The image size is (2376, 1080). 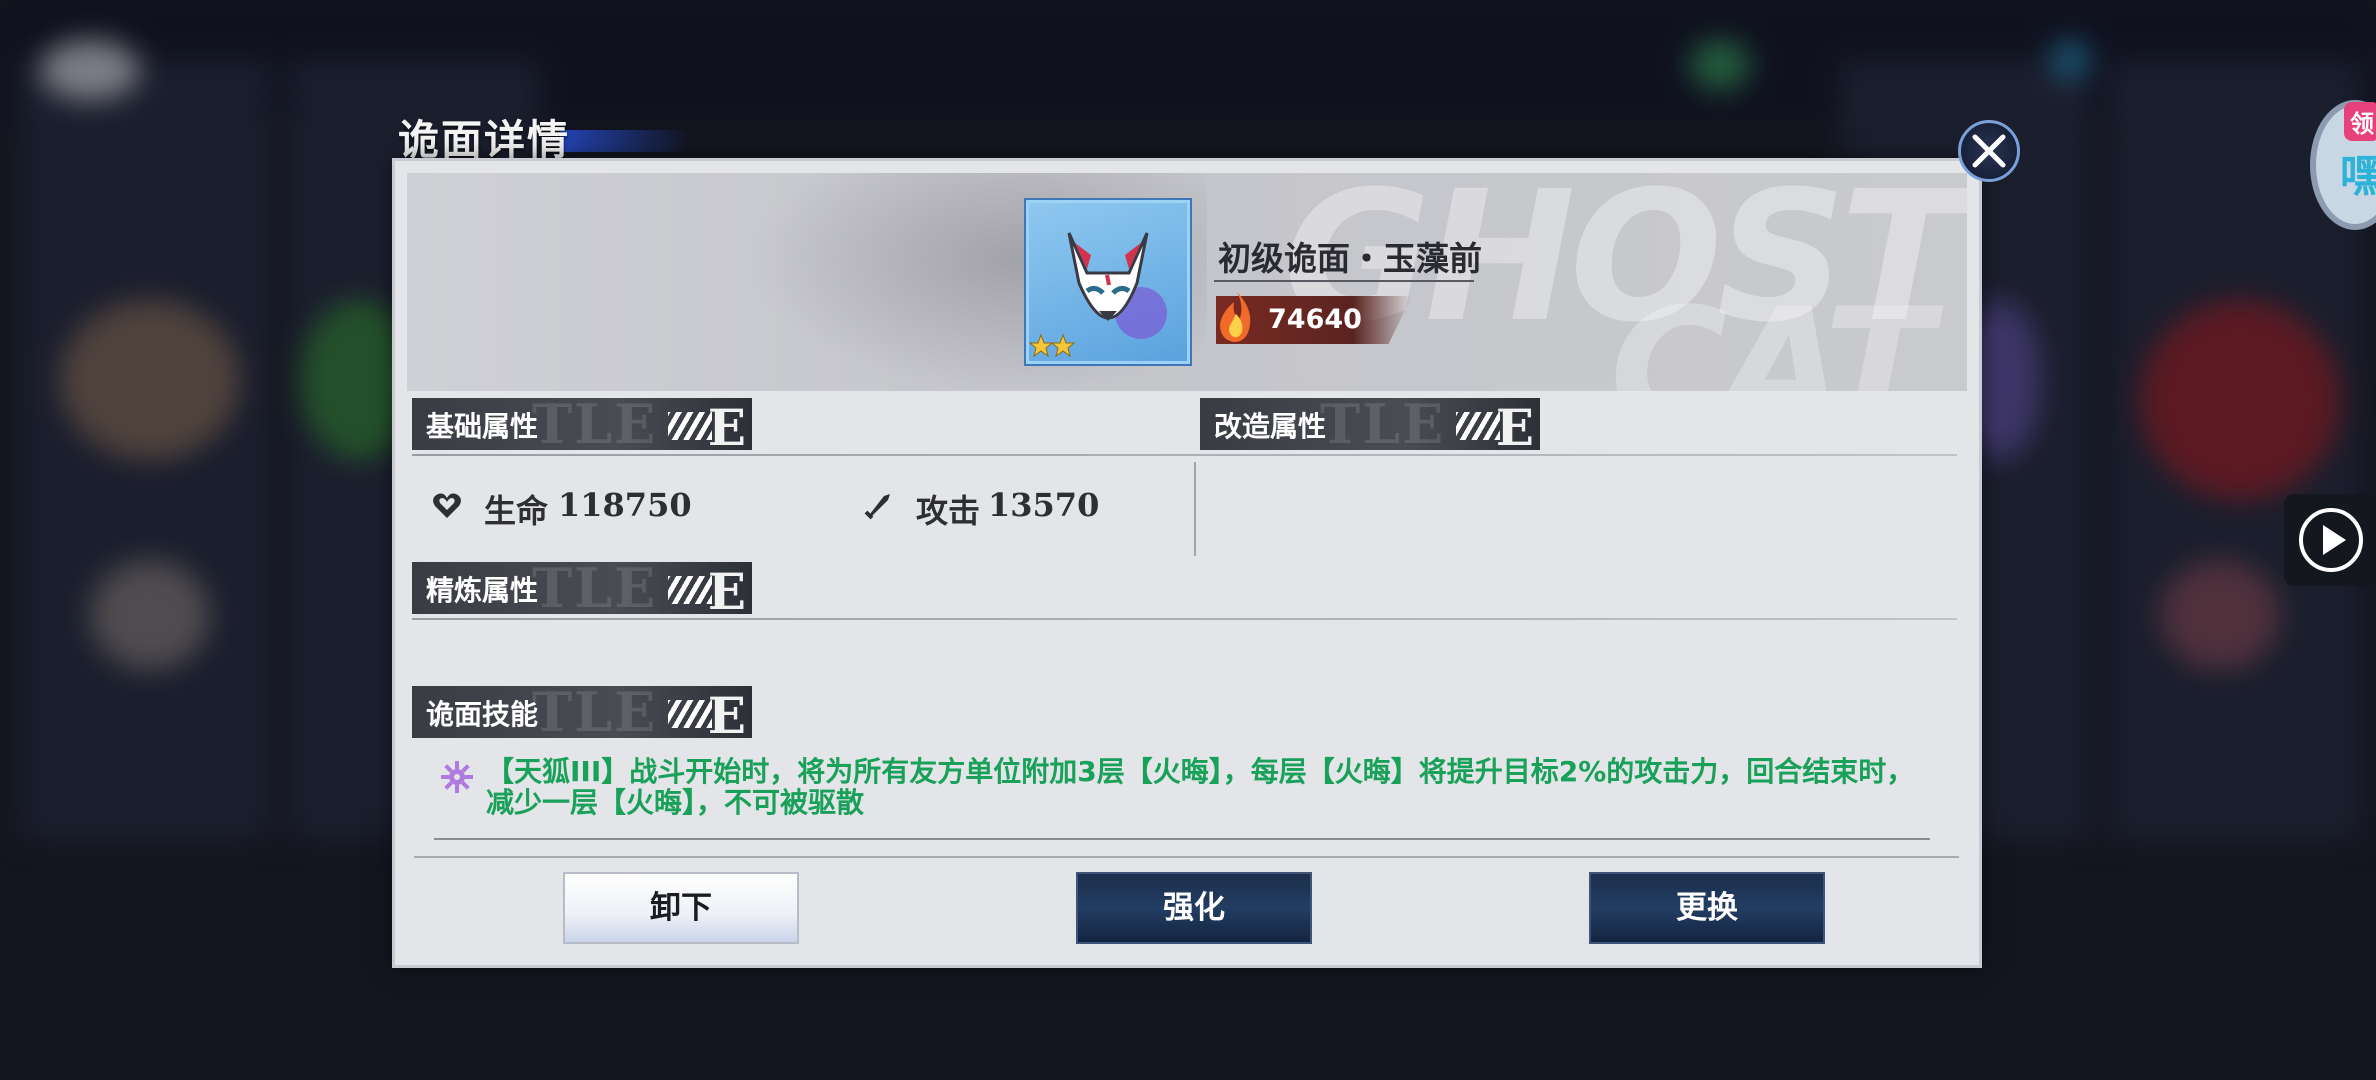 What do you see at coordinates (1370, 424) in the screenshot?
I see `section-header-modify: TLE E 改造属性` at bounding box center [1370, 424].